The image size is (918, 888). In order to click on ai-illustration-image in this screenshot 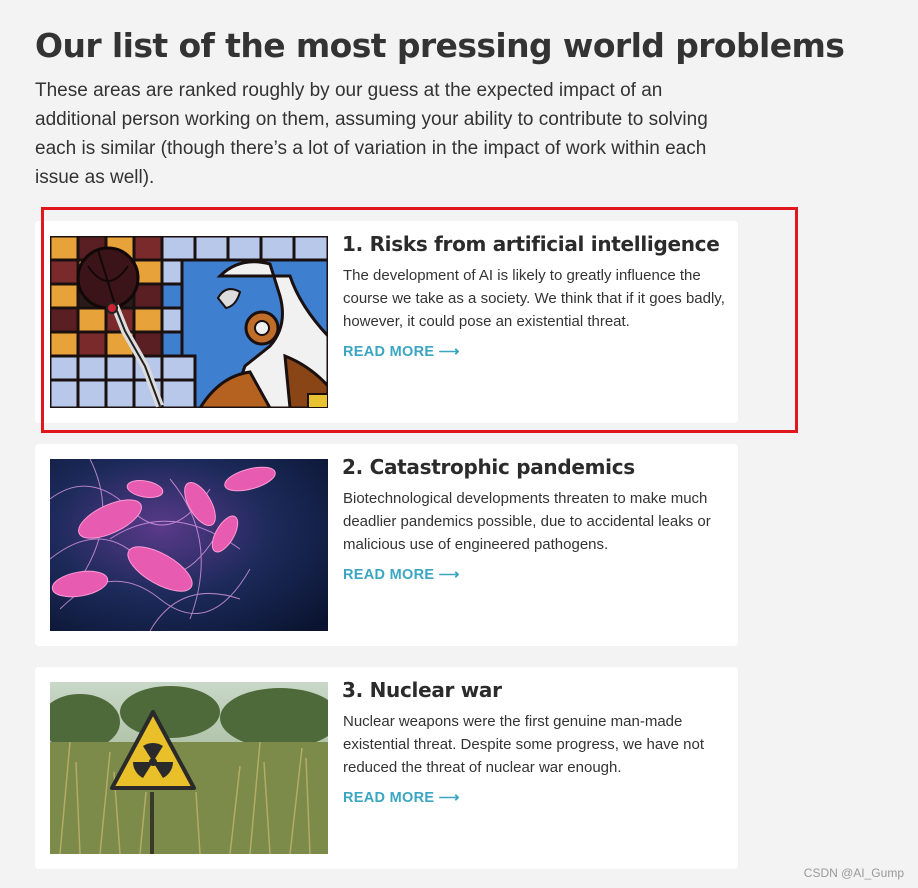, I will do `click(189, 322)`.